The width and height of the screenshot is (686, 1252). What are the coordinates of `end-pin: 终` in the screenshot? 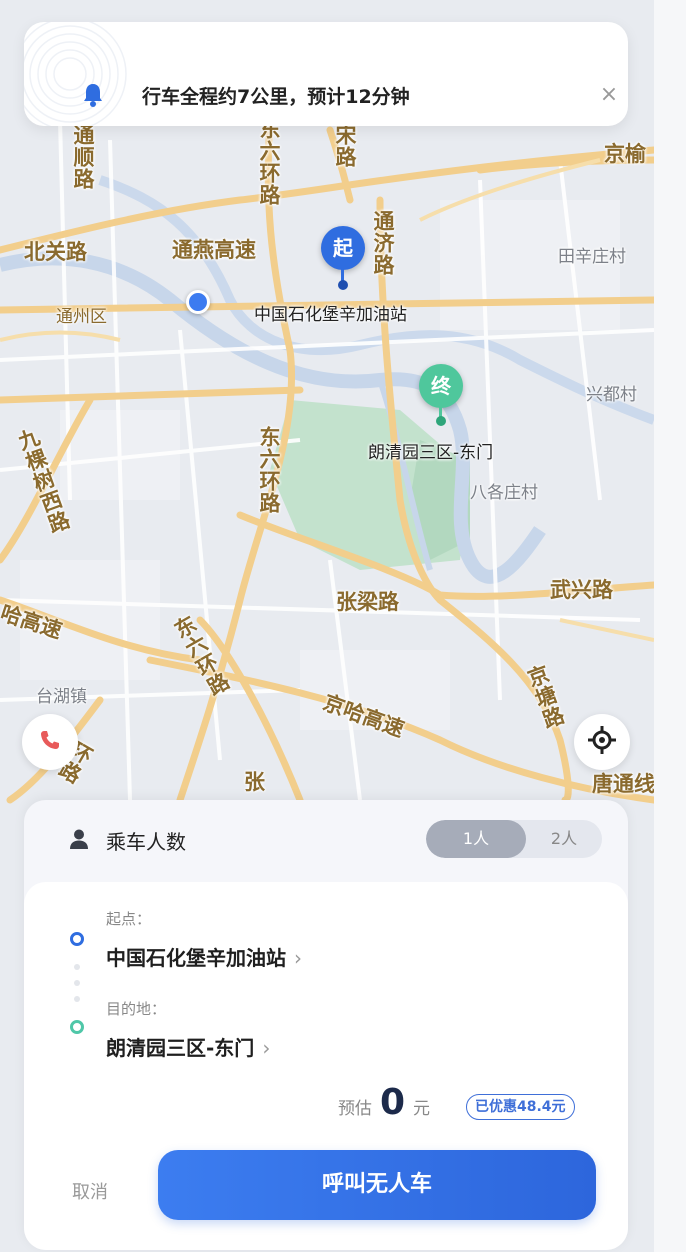 It's located at (441, 386).